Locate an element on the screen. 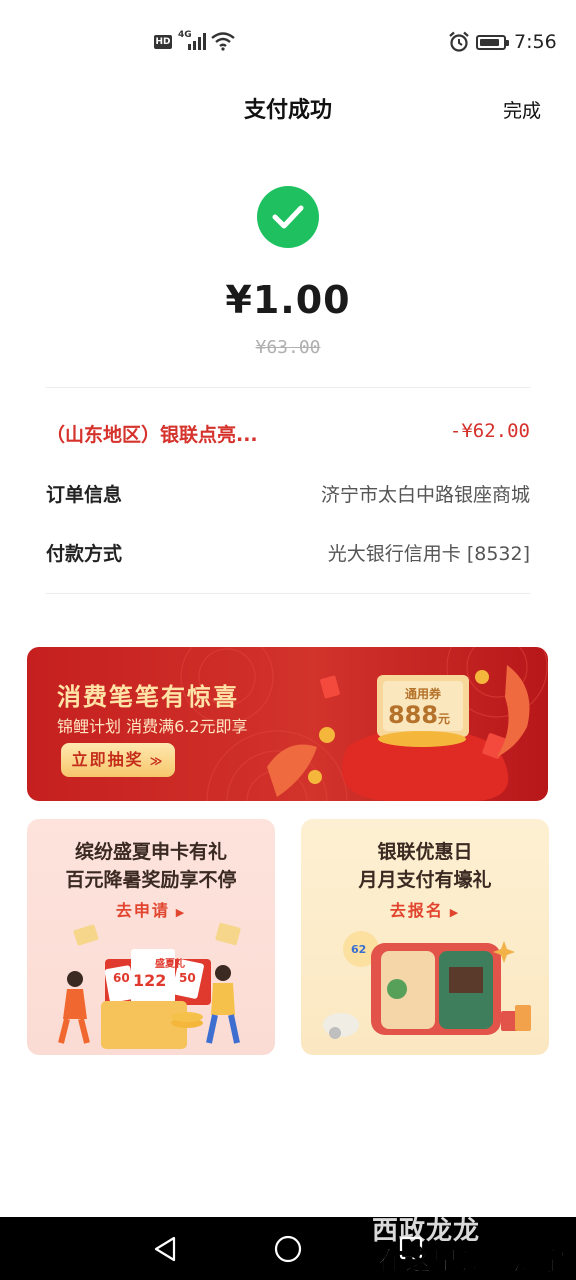  status-bar: HD 4G 7:56 is located at coordinates (288, 40).